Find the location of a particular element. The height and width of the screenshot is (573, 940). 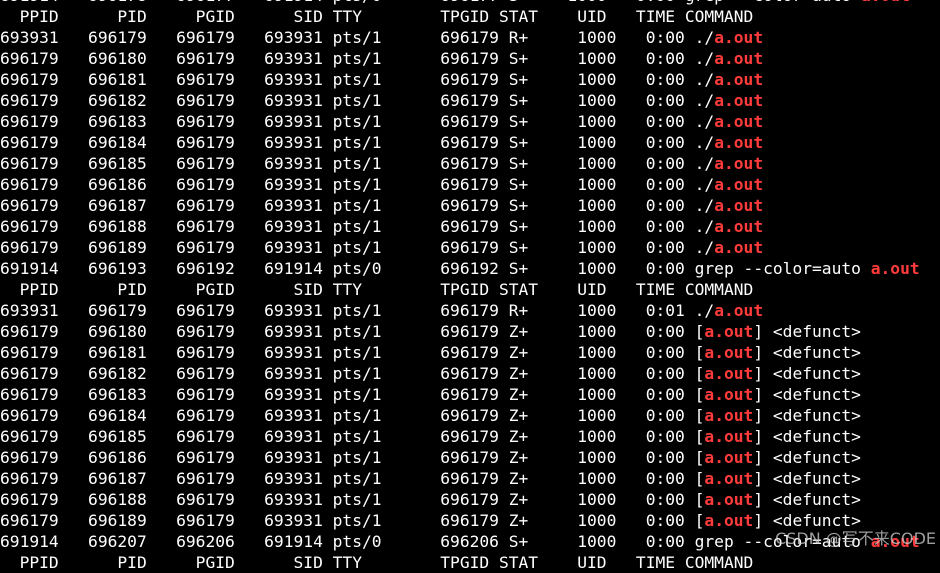

watermark: CSDN @写不来CODE is located at coordinates (855, 538).